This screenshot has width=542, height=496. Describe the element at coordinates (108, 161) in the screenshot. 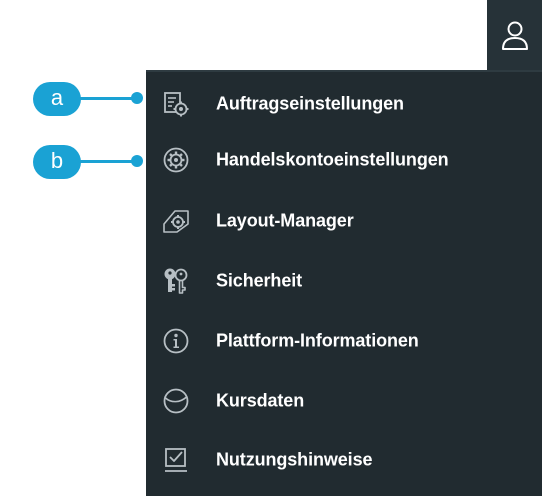

I see `callout-connector-b` at that location.